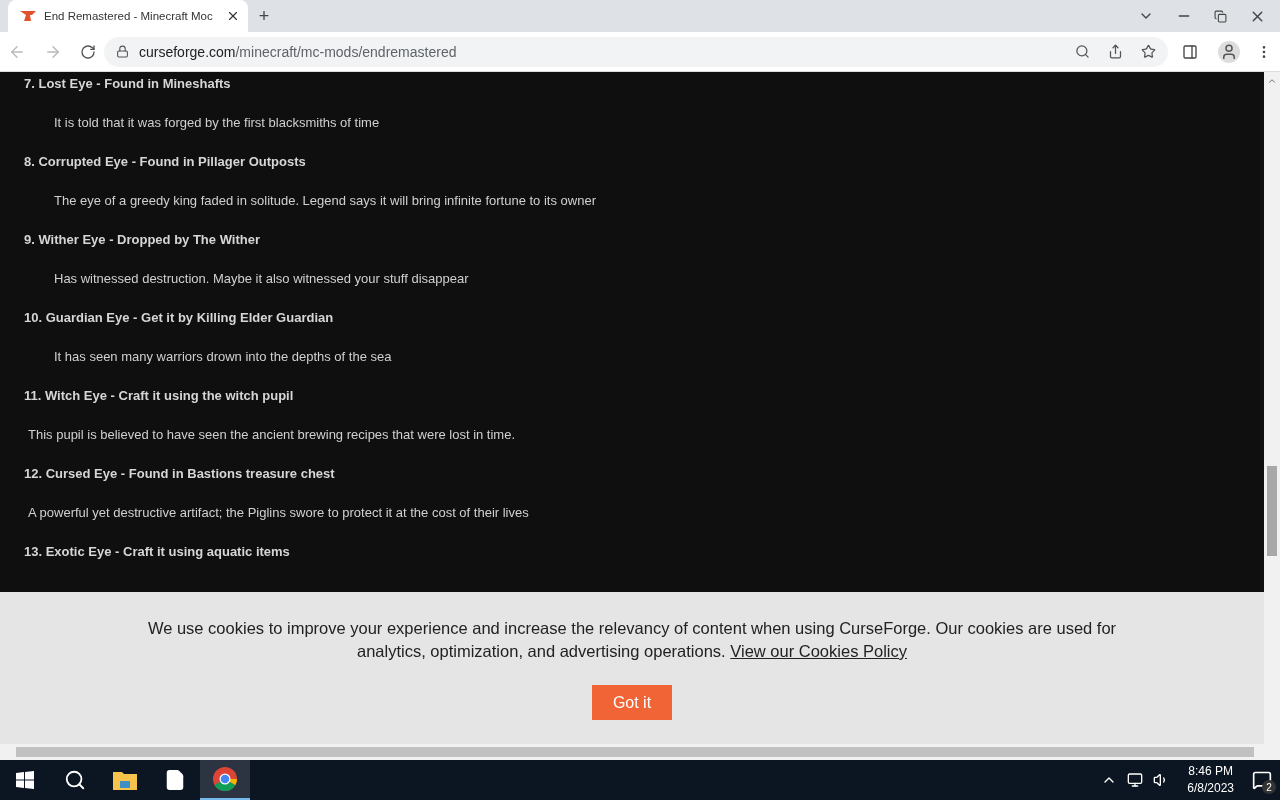 The height and width of the screenshot is (800, 1280). I want to click on eye-description: It is told that it was forged by the first blacksmiths of time, so click(217, 123).